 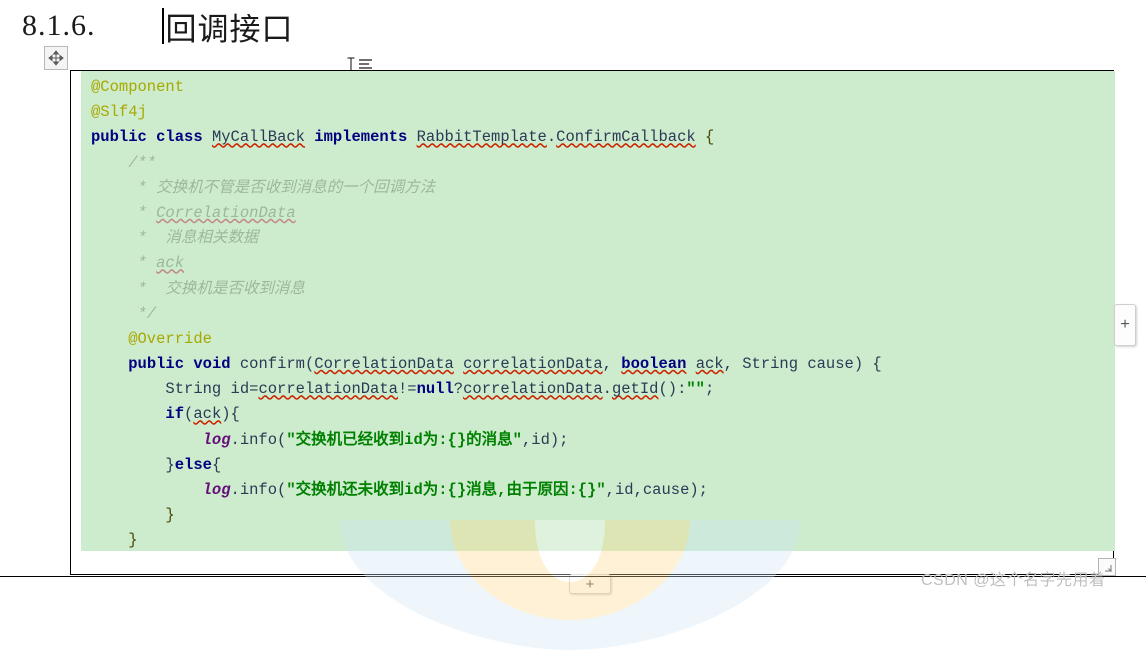 What do you see at coordinates (802, 364) in the screenshot?
I see `code-token: , String cause) {` at bounding box center [802, 364].